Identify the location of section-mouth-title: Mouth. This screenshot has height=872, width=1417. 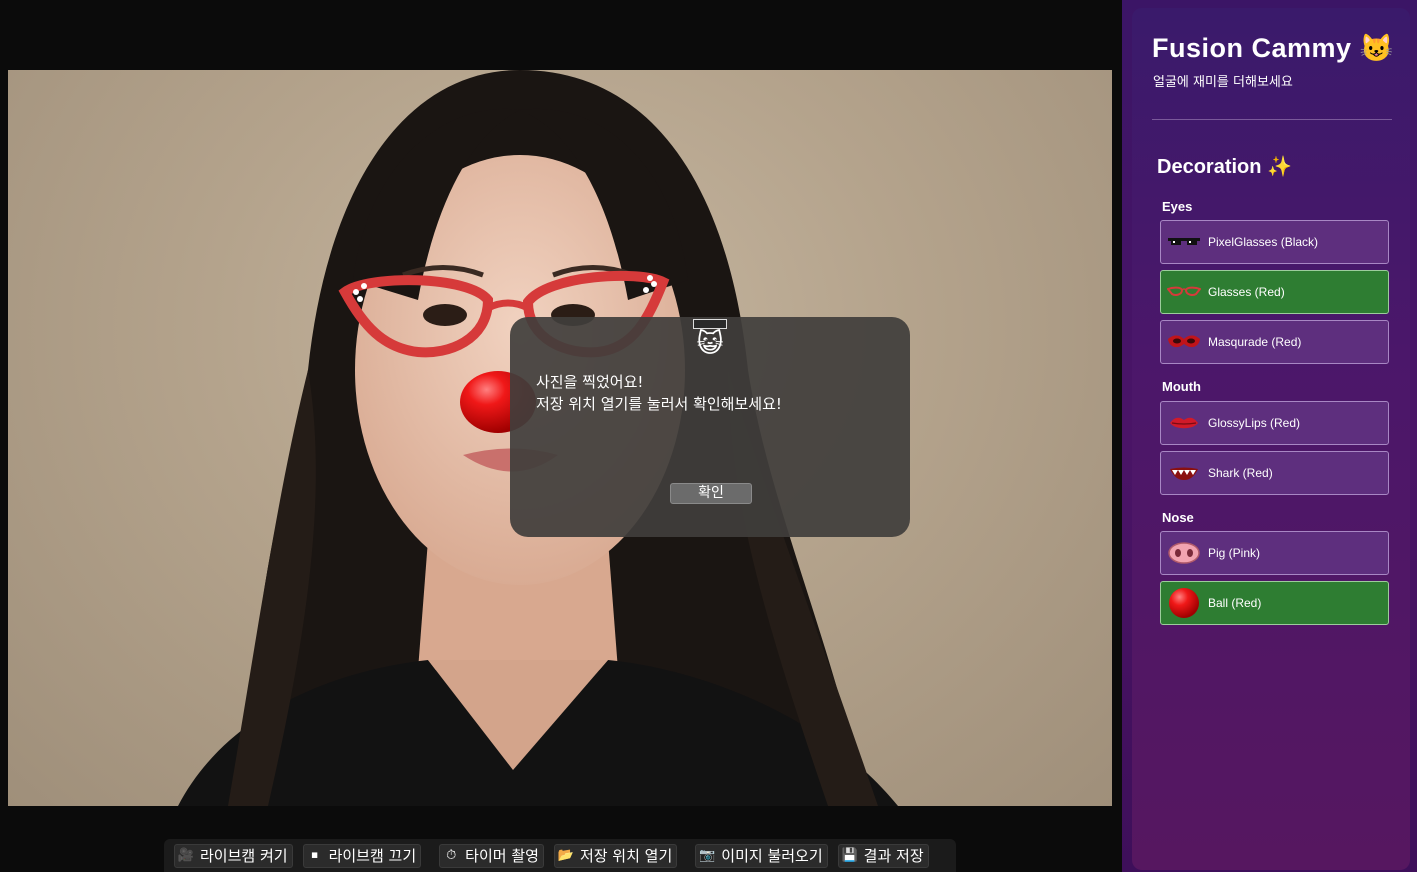
(1181, 386).